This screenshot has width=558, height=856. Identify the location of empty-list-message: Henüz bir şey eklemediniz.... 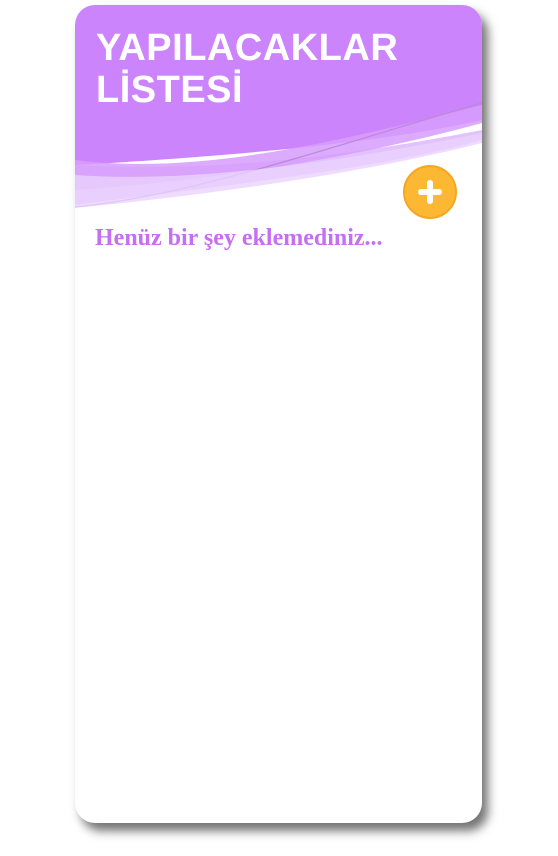
(239, 238).